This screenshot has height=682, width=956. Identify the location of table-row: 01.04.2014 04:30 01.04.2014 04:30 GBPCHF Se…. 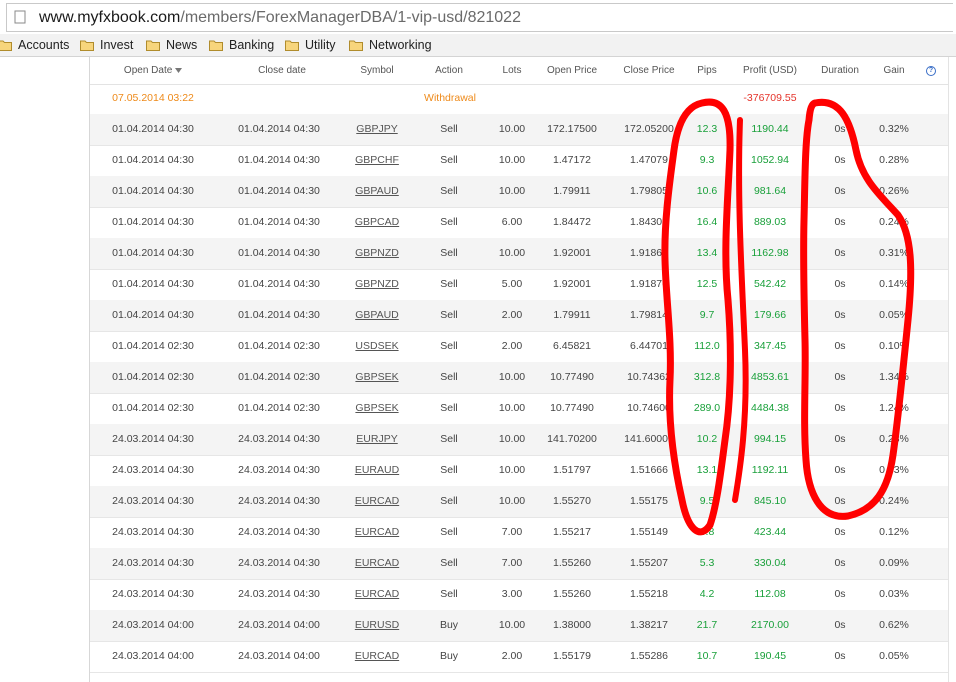
(519, 161).